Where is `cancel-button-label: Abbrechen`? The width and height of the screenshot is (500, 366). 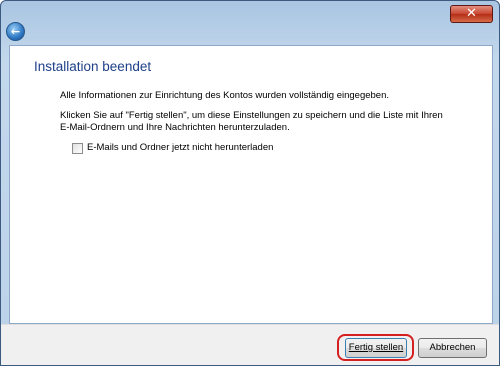
cancel-button-label: Abbrechen is located at coordinates (452, 347).